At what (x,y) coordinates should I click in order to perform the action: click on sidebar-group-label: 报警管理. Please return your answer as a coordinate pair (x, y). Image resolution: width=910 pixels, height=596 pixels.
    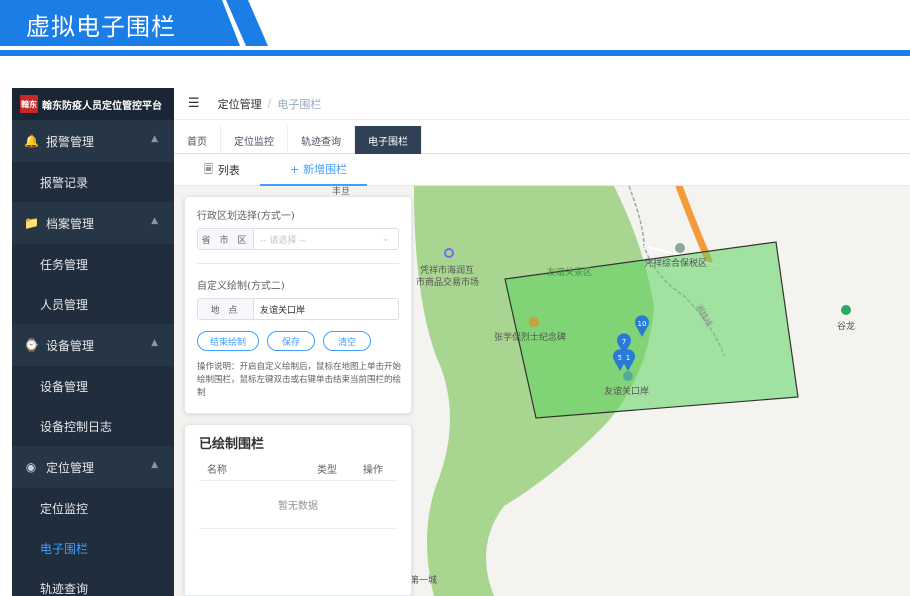
    Looking at the image, I should click on (70, 141).